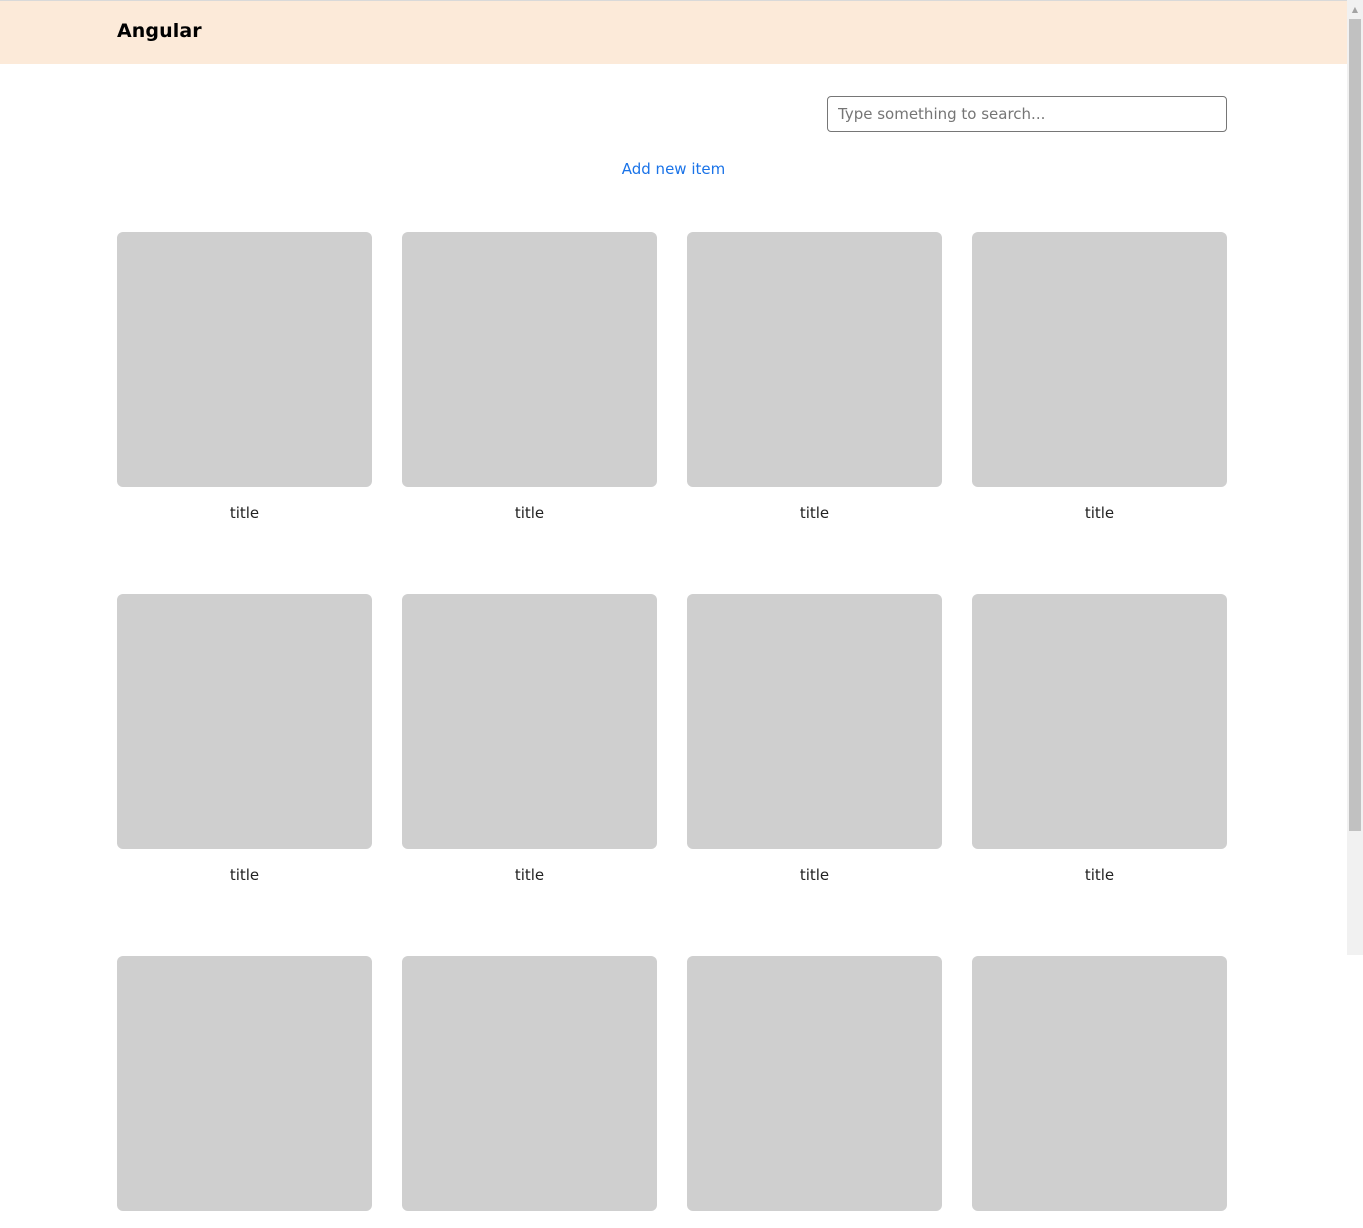  What do you see at coordinates (673, 32) in the screenshot?
I see `app-header: Angular` at bounding box center [673, 32].